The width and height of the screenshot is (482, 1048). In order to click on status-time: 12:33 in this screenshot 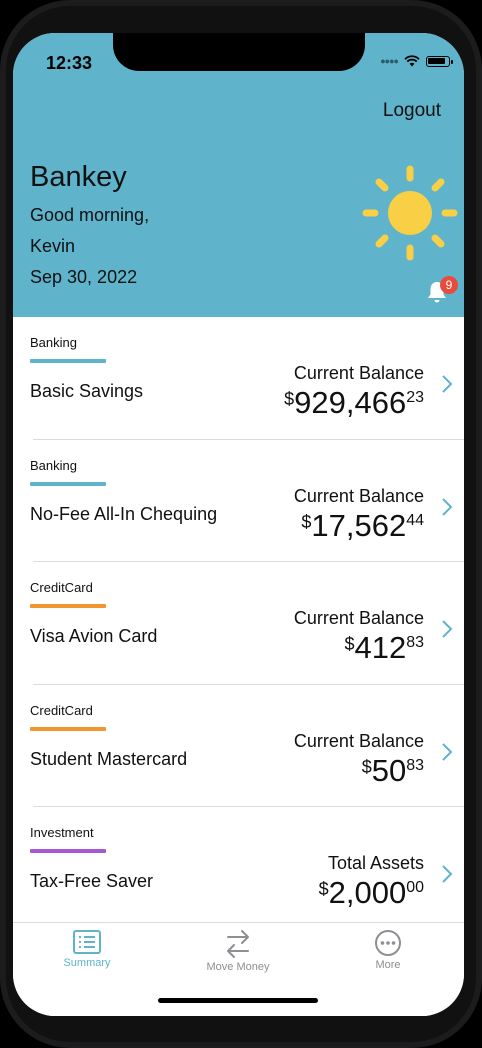, I will do `click(69, 63)`.